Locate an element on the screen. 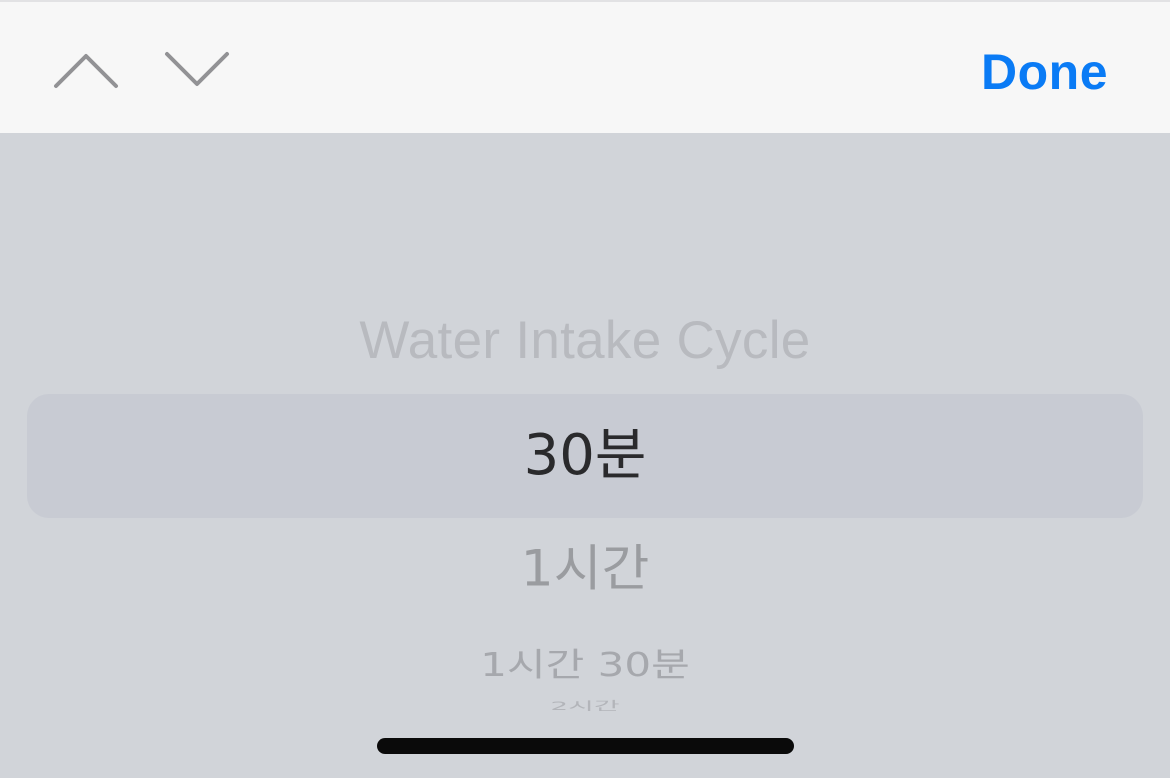  home-indicator is located at coordinates (585, 746).